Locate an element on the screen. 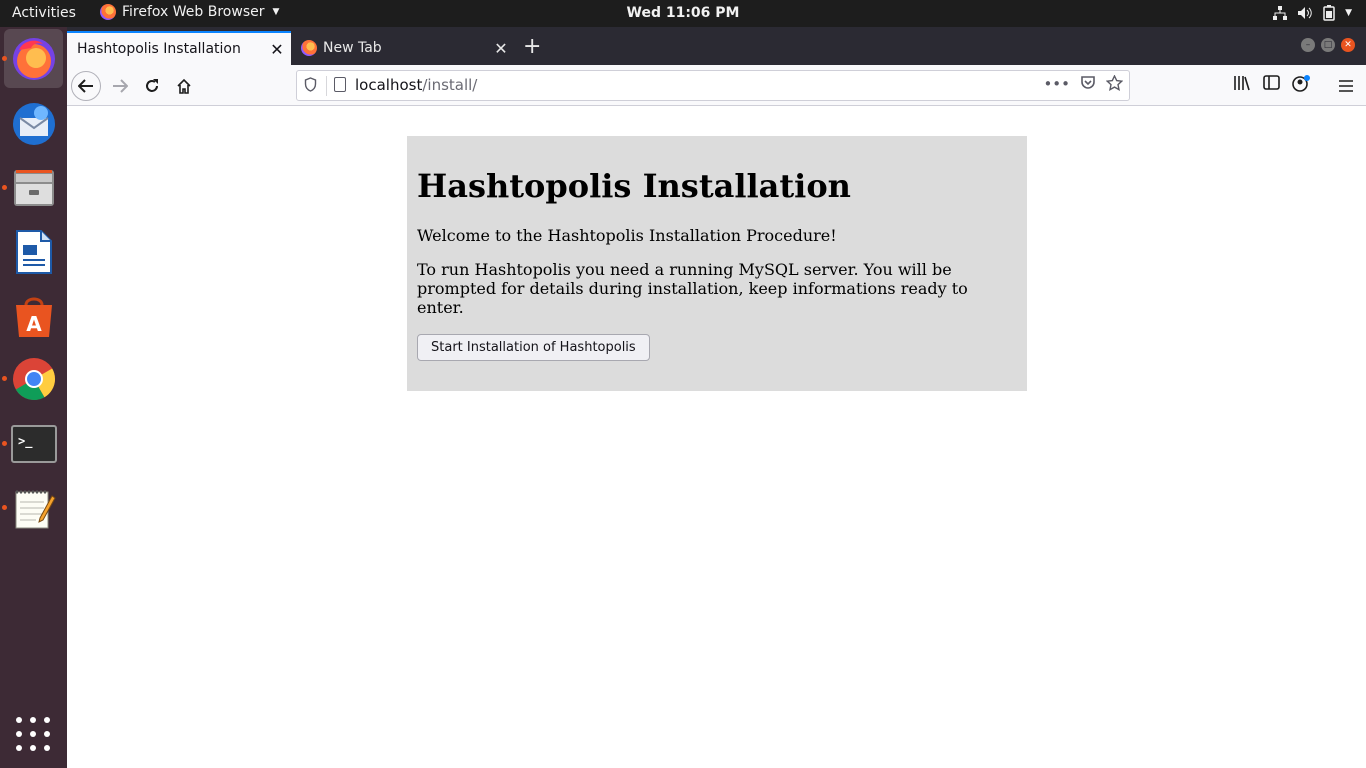 The width and height of the screenshot is (1366, 768). system-tray: ▼ is located at coordinates (1312, 13).